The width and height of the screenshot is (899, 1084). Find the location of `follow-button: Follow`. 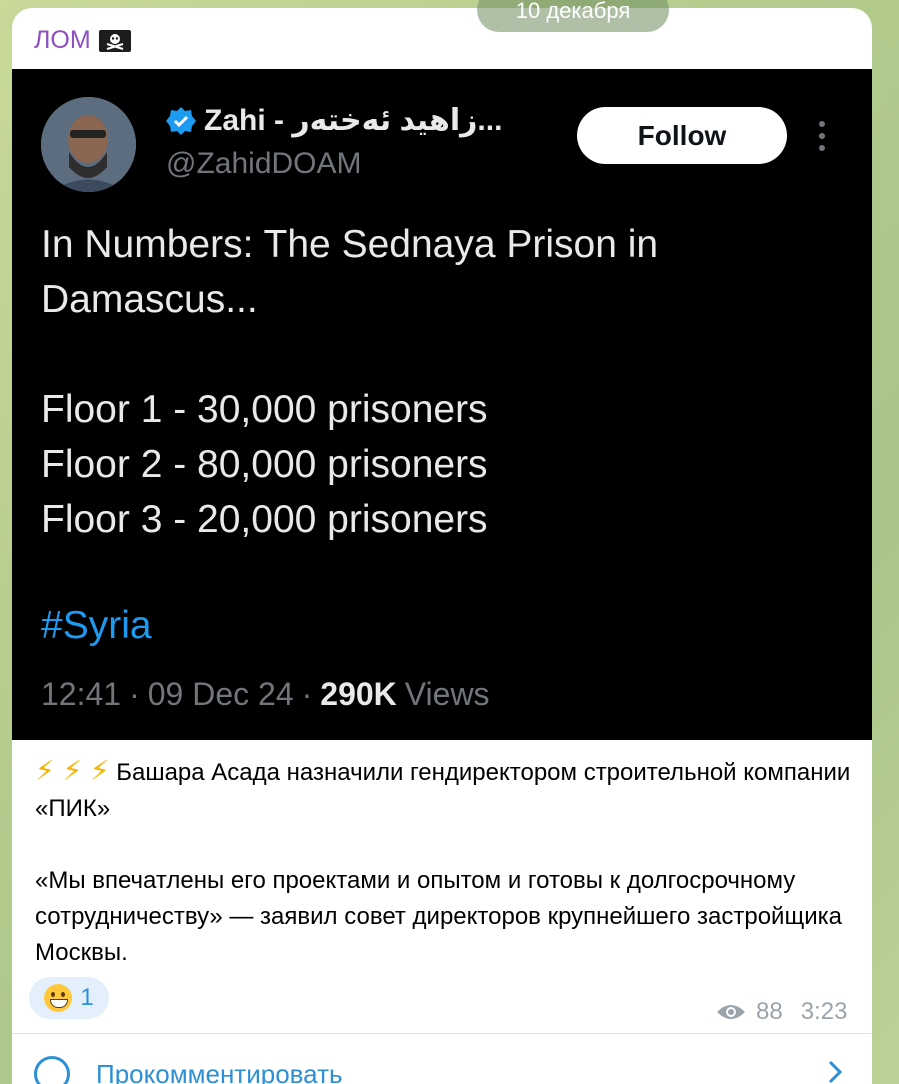

follow-button: Follow is located at coordinates (682, 135).